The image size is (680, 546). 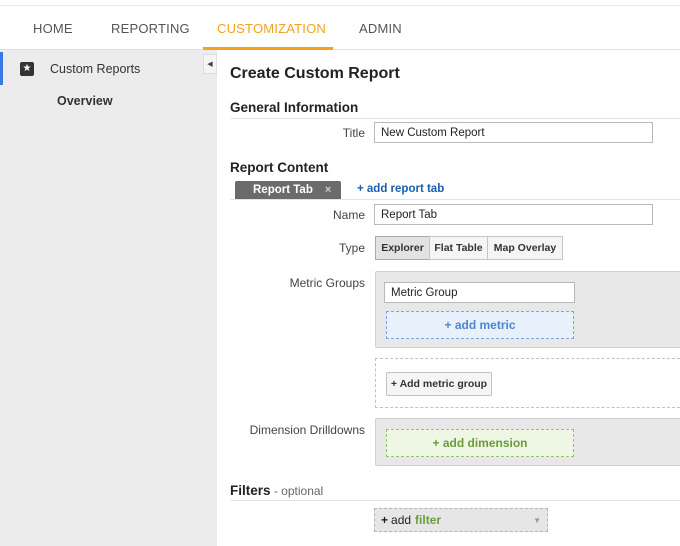 I want to click on general-information-heading: General Information, so click(x=294, y=107).